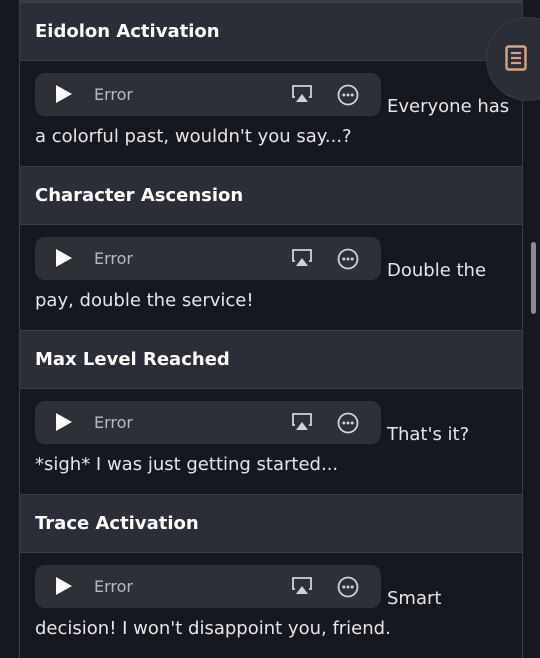 Image resolution: width=540 pixels, height=658 pixels. What do you see at coordinates (193, 136) in the screenshot?
I see `voice-line-text-continued: a colorful past, wouldn't you say...?` at bounding box center [193, 136].